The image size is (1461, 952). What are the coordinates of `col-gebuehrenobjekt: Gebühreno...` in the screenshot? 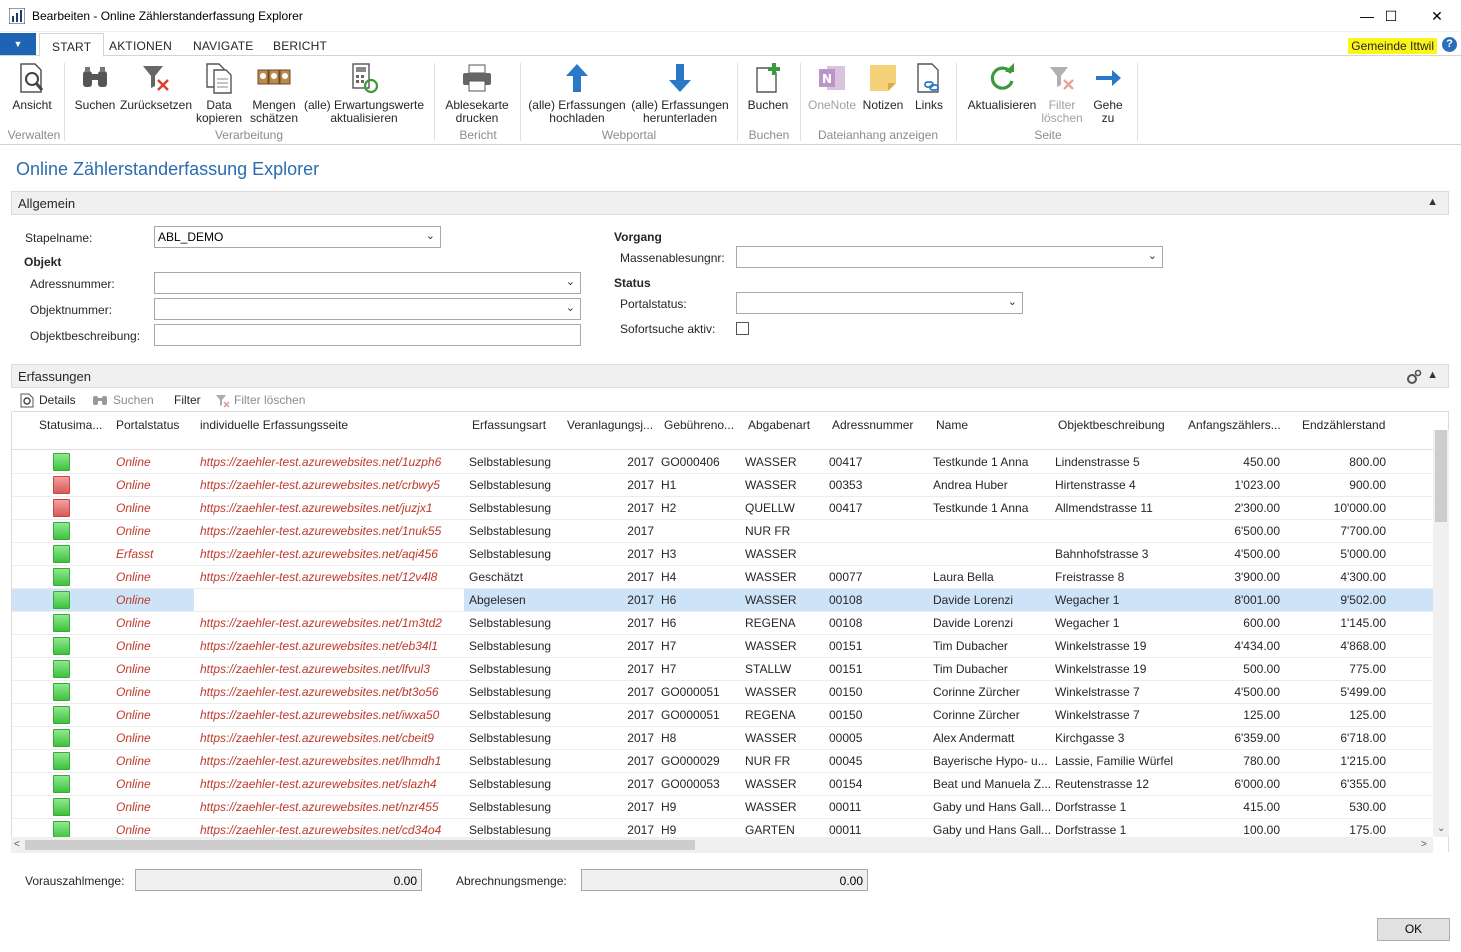 It's located at (702, 425).